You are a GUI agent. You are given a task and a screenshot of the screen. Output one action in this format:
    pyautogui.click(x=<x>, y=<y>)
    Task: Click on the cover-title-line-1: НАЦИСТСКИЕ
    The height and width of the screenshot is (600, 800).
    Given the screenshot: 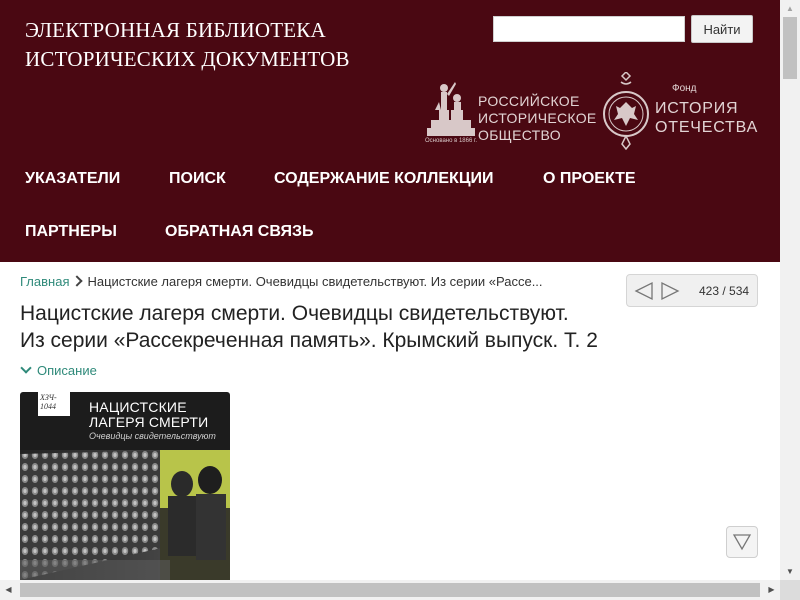 What is the action you would take?
    pyautogui.click(x=138, y=407)
    